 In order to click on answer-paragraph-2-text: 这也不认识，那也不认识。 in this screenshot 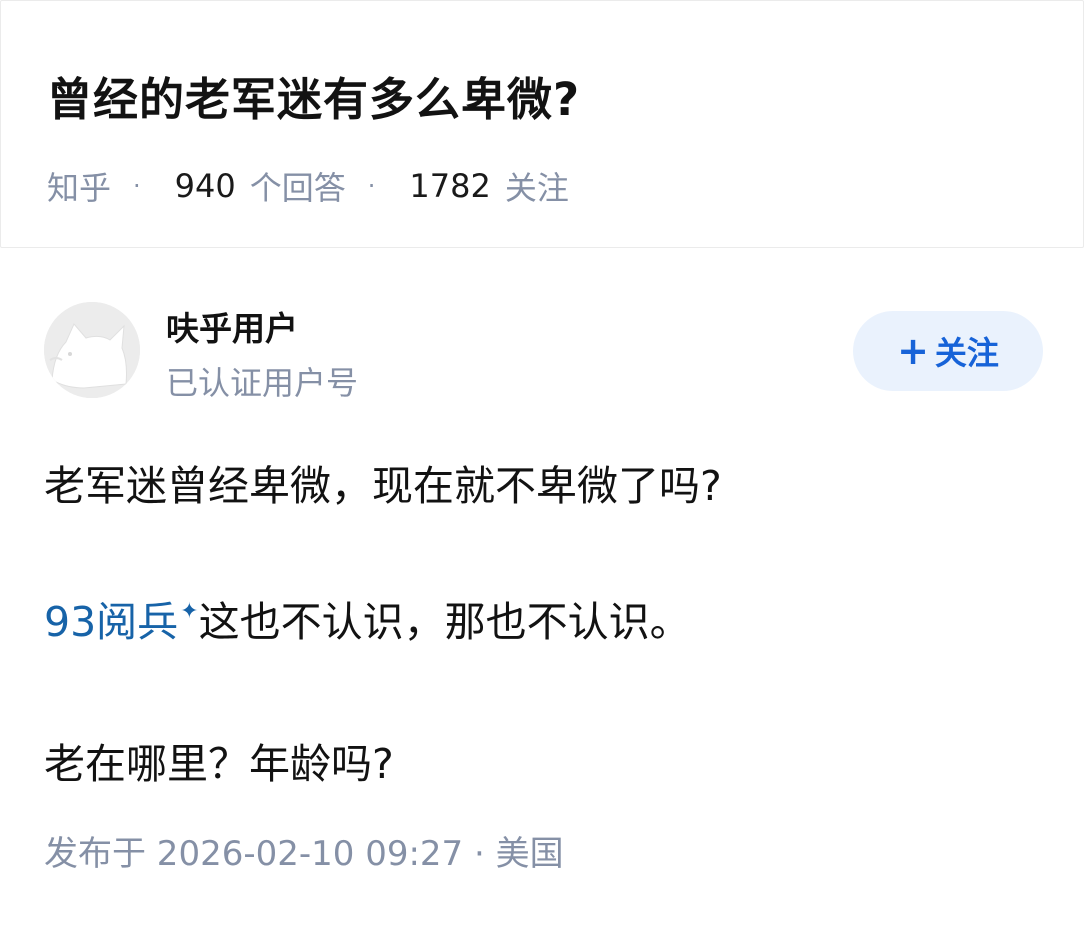, I will do `click(444, 622)`.